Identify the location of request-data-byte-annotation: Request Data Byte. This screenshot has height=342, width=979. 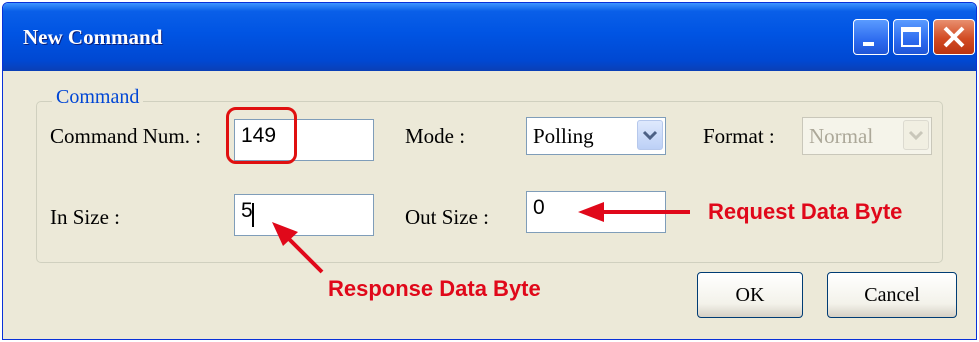
(805, 211).